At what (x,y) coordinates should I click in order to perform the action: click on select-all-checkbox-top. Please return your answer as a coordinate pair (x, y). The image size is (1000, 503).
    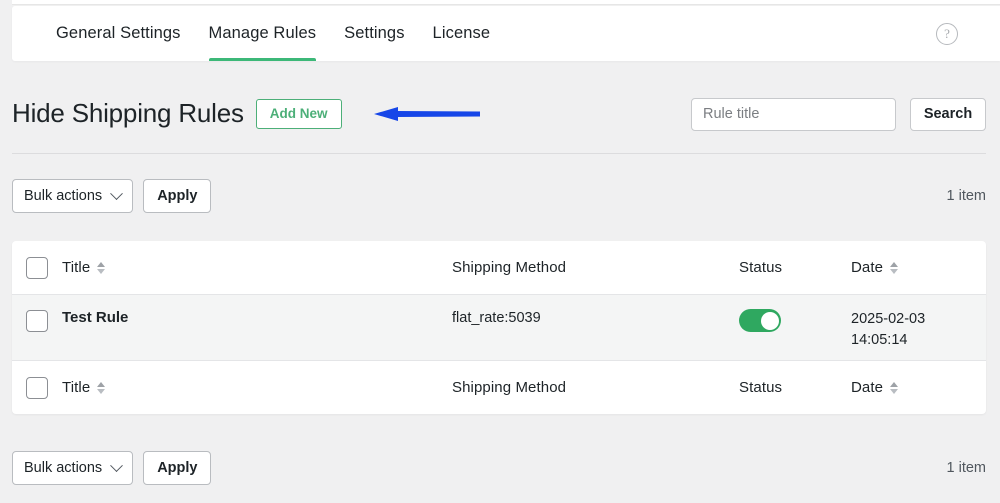
    Looking at the image, I should click on (37, 267).